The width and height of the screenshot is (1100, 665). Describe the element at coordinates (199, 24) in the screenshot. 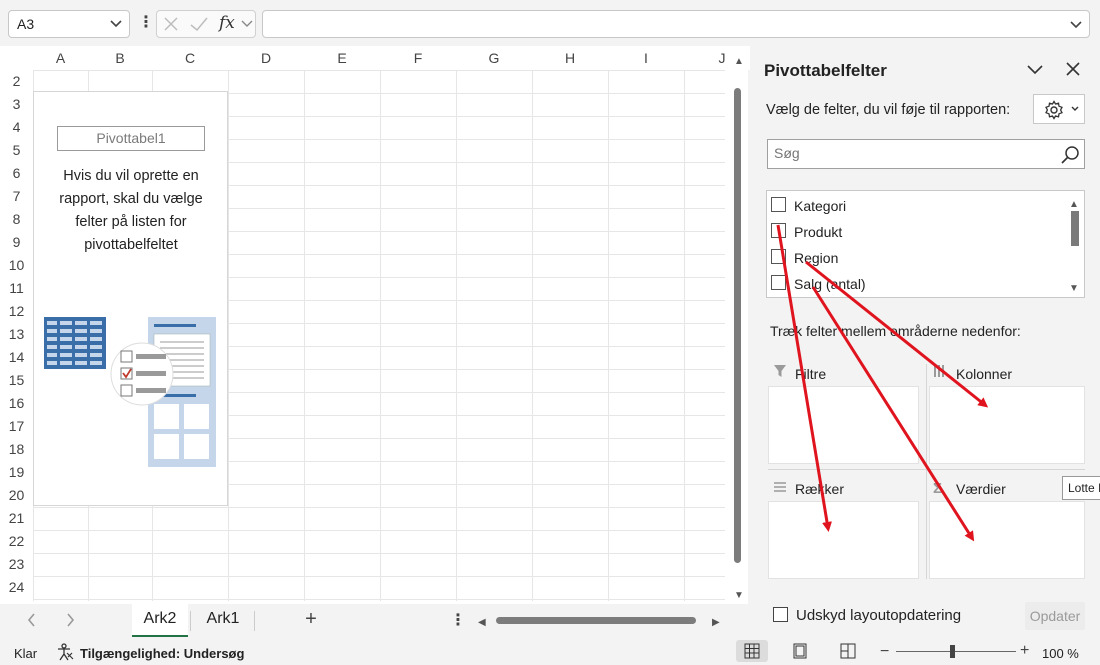

I see `confirm-icon` at that location.